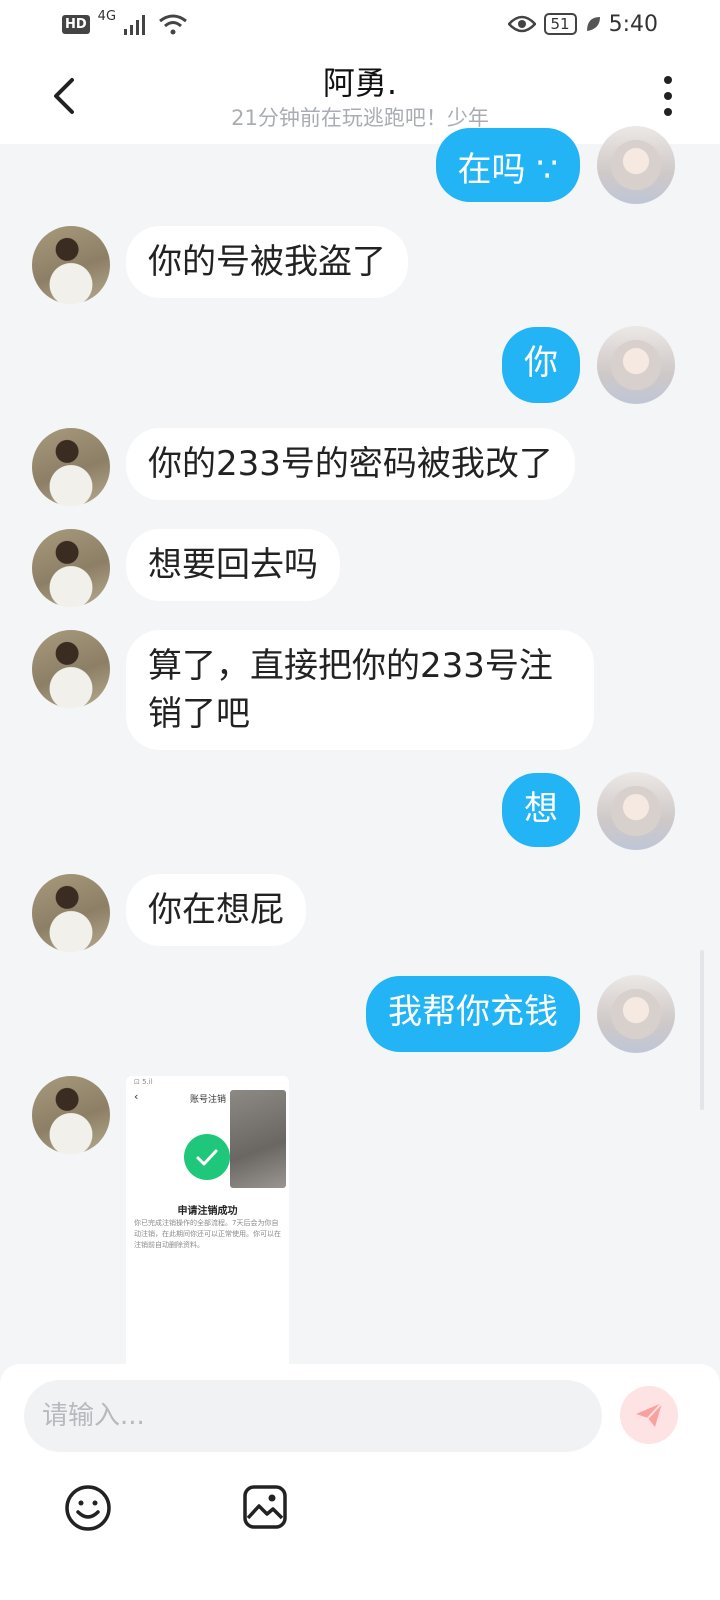 This screenshot has height=1600, width=720. What do you see at coordinates (313, 1416) in the screenshot?
I see `message-input` at bounding box center [313, 1416].